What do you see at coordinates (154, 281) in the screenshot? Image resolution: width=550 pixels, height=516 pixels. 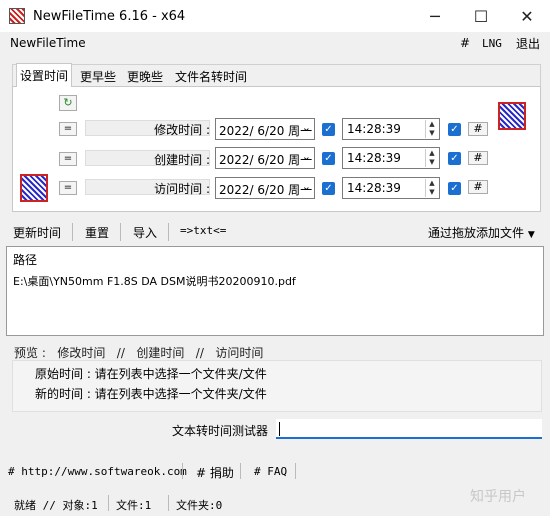 I see `list-item: E:\桌面\YN50mm F1.8S DA DSM说明书20200910.pdf` at bounding box center [154, 281].